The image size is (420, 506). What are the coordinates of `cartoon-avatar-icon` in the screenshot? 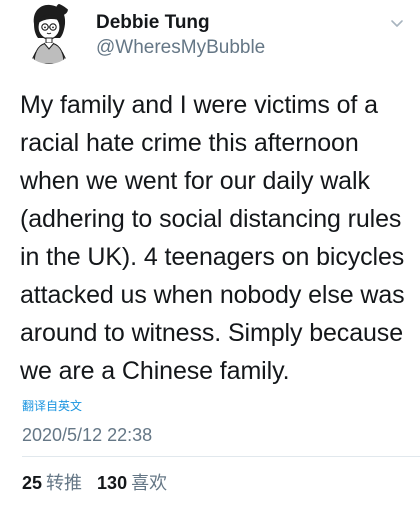 It's located at (49, 33).